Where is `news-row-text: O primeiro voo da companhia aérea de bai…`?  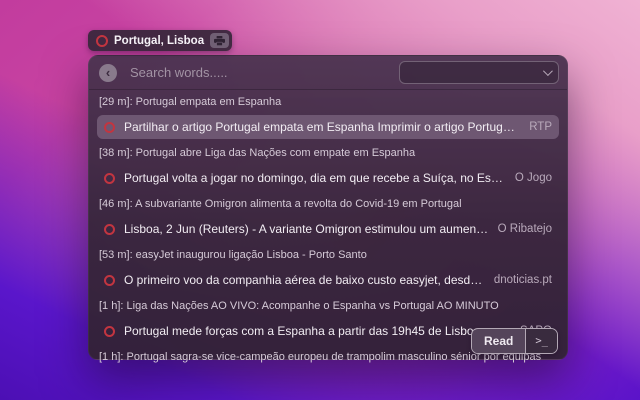
news-row-text: O primeiro voo da companhia aérea de bai… is located at coordinates (304, 280).